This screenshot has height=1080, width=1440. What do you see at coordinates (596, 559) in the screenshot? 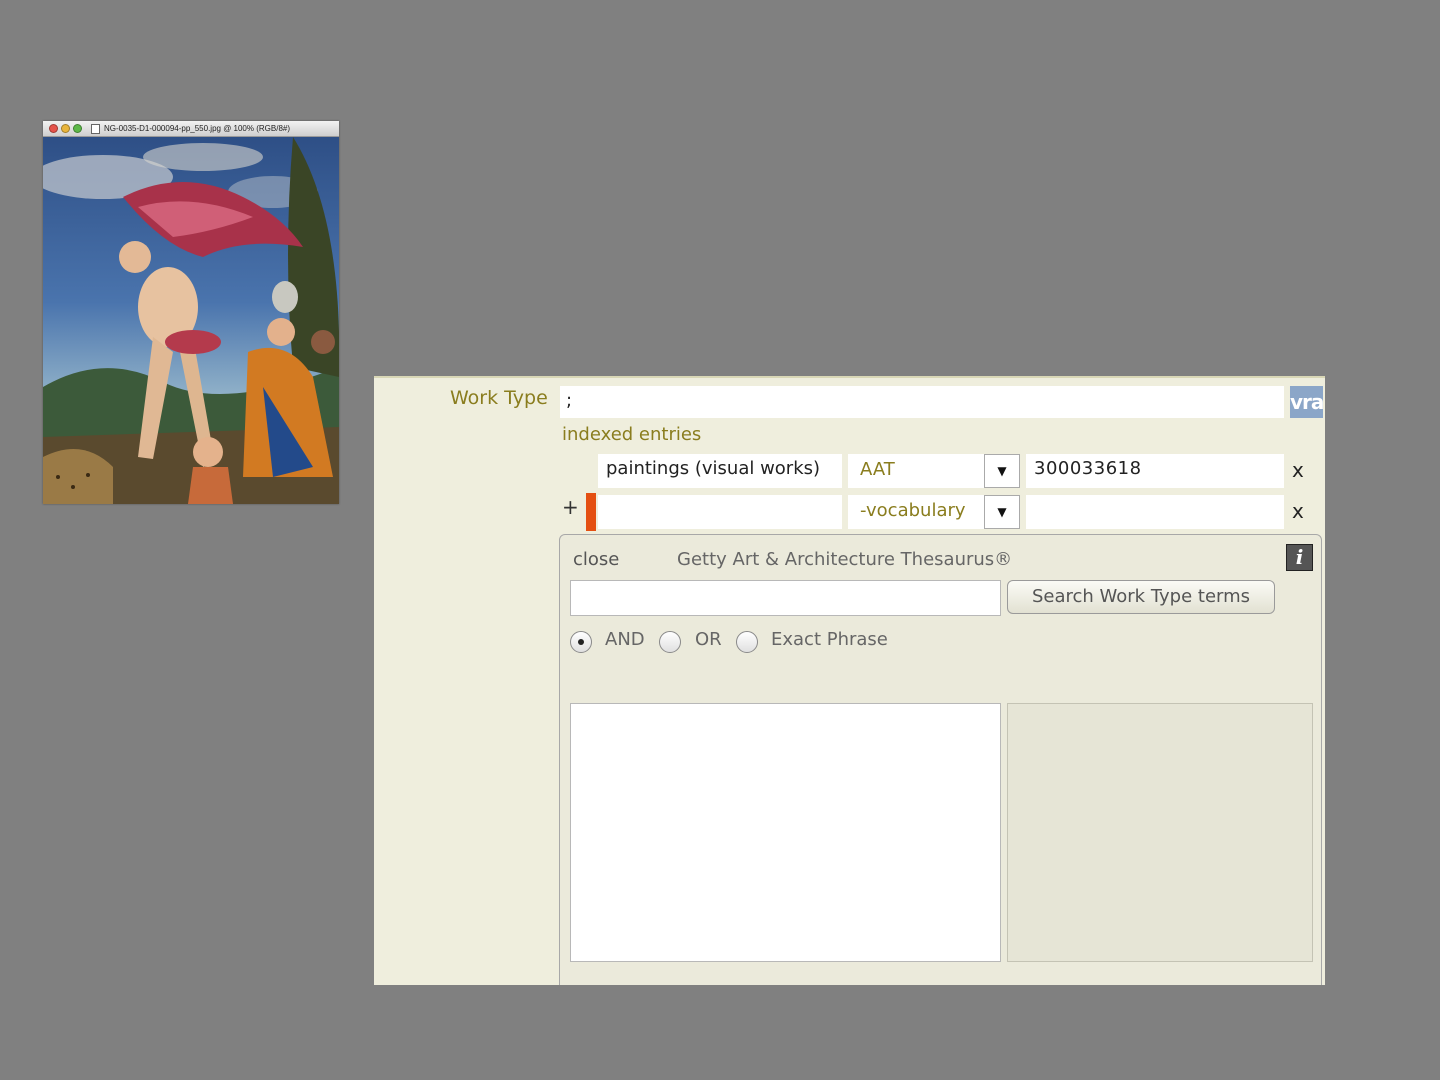
I see `close-search-link: close` at bounding box center [596, 559].